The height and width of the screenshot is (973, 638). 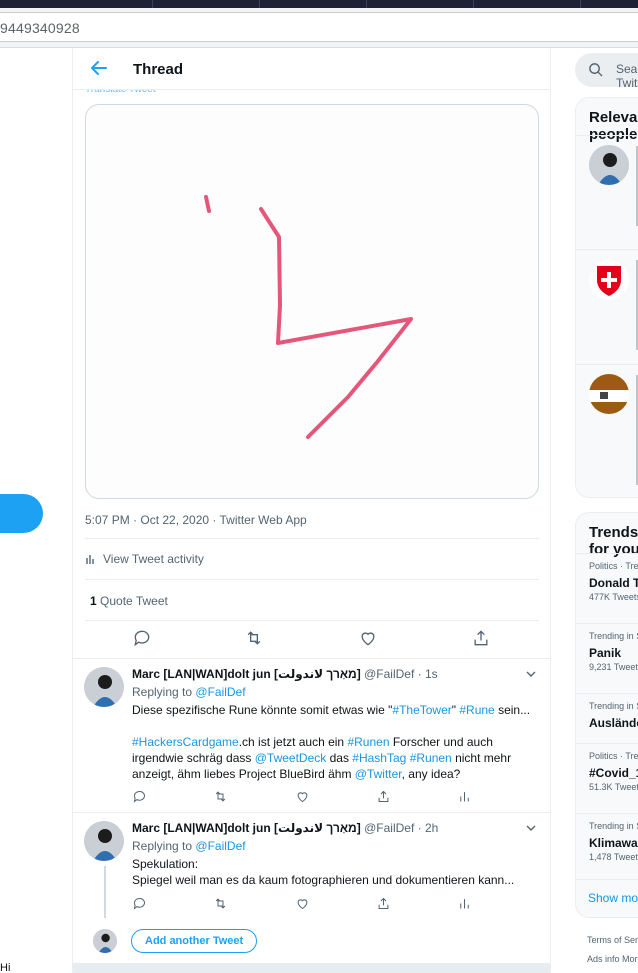 What do you see at coordinates (196, 520) in the screenshot?
I see `tweet-timestamp: 5:07 PM · Oct 22, 2020 · Twitter Web App` at bounding box center [196, 520].